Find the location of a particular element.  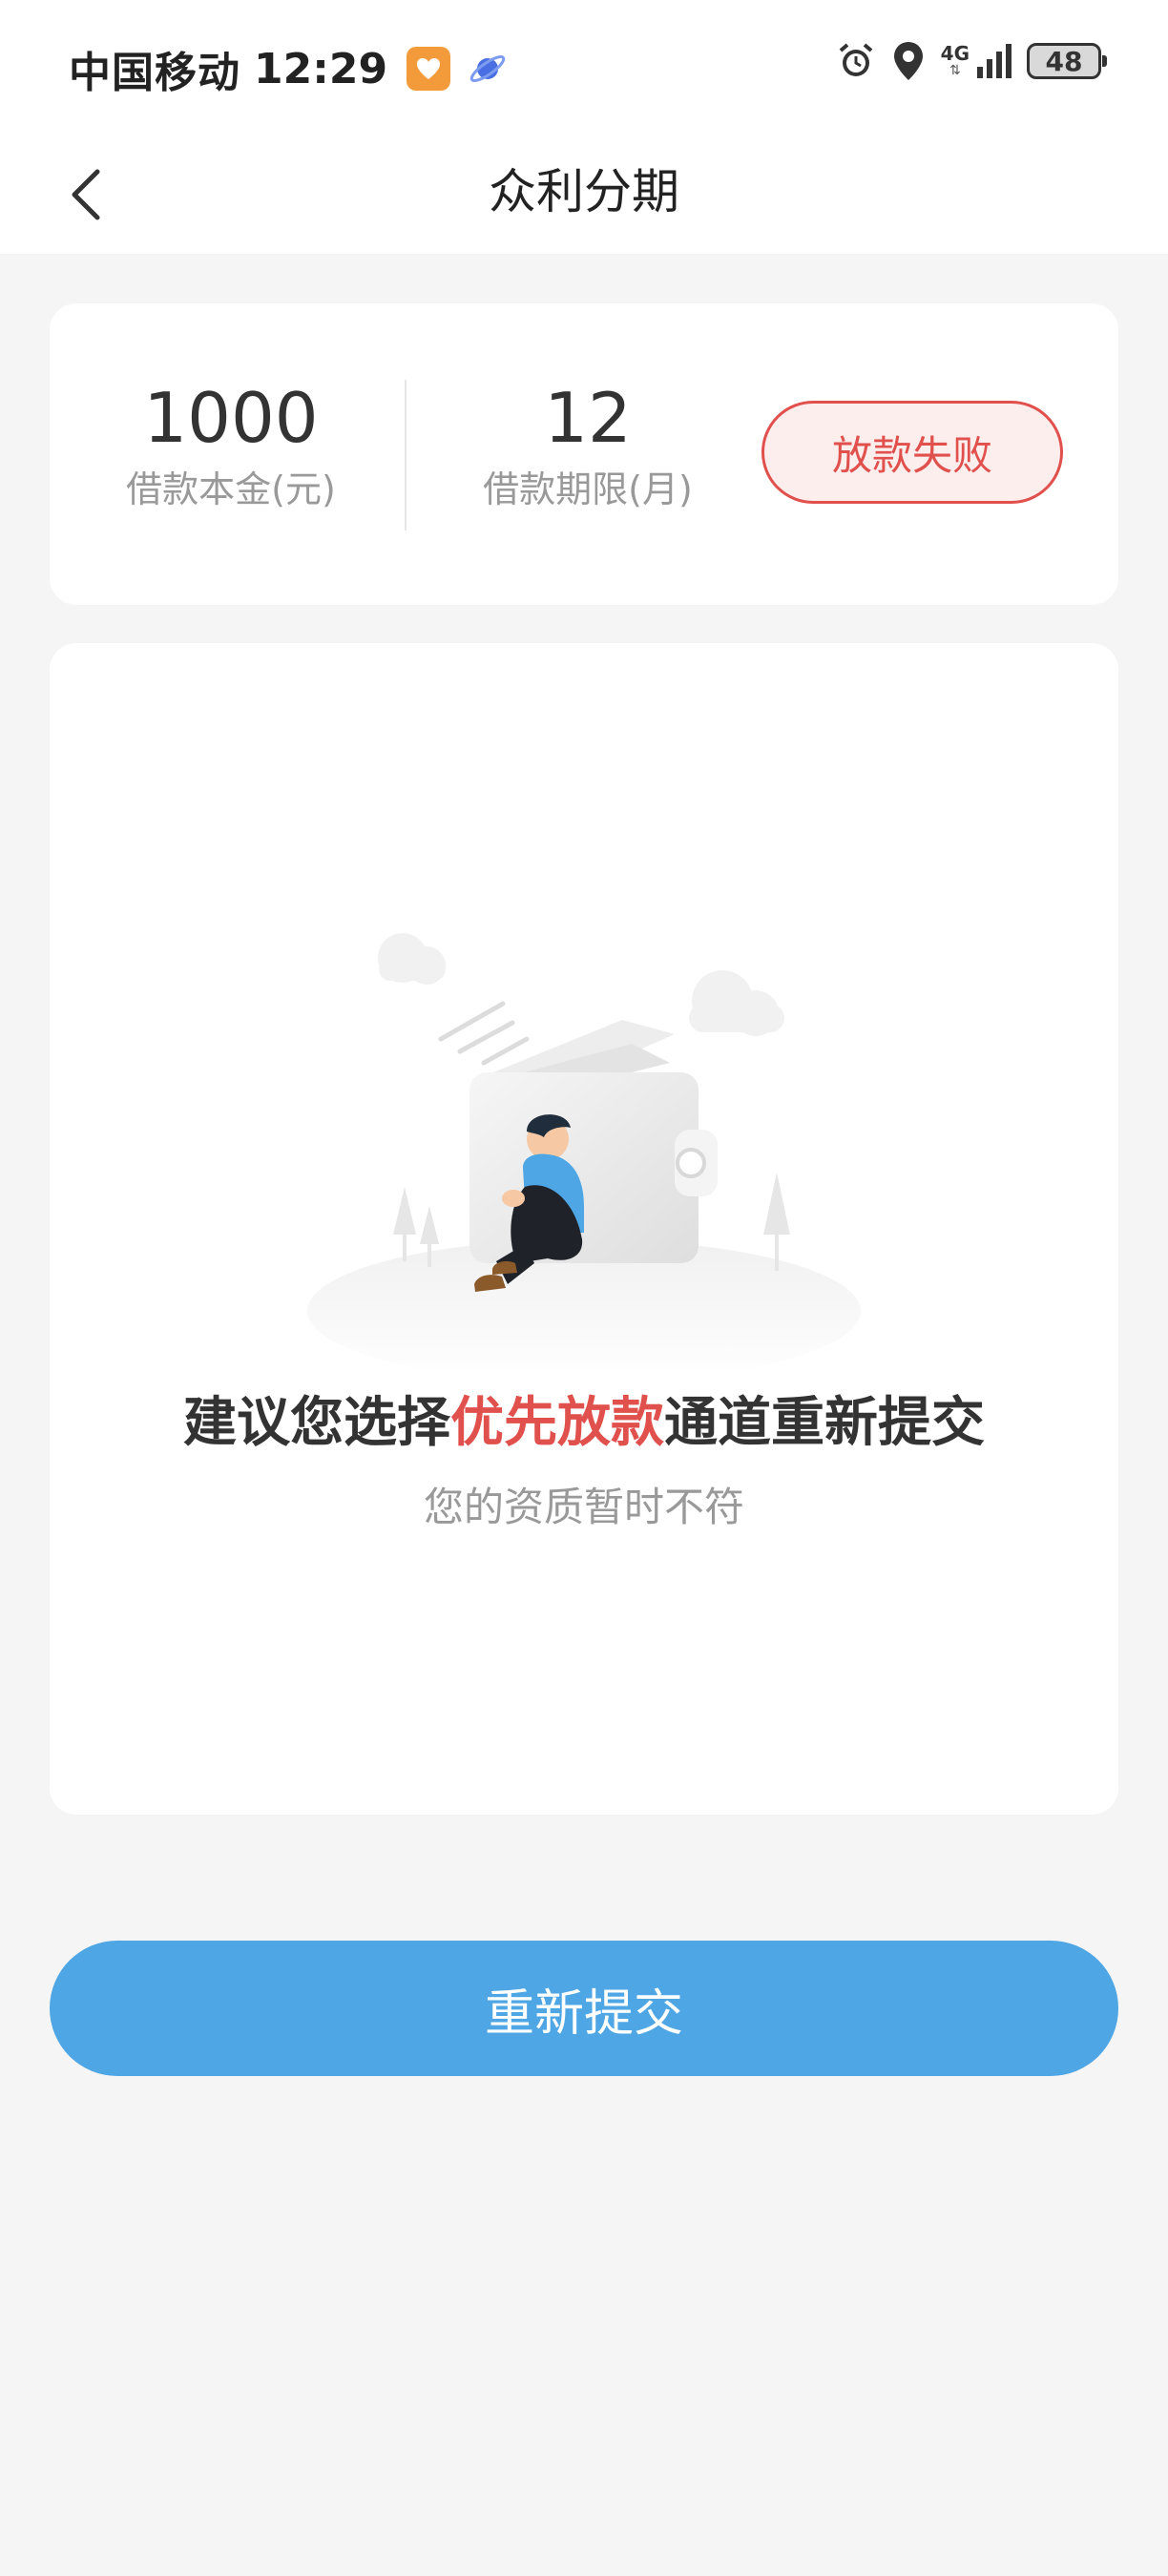

resubmit-button: 重新提交 is located at coordinates (584, 2008).